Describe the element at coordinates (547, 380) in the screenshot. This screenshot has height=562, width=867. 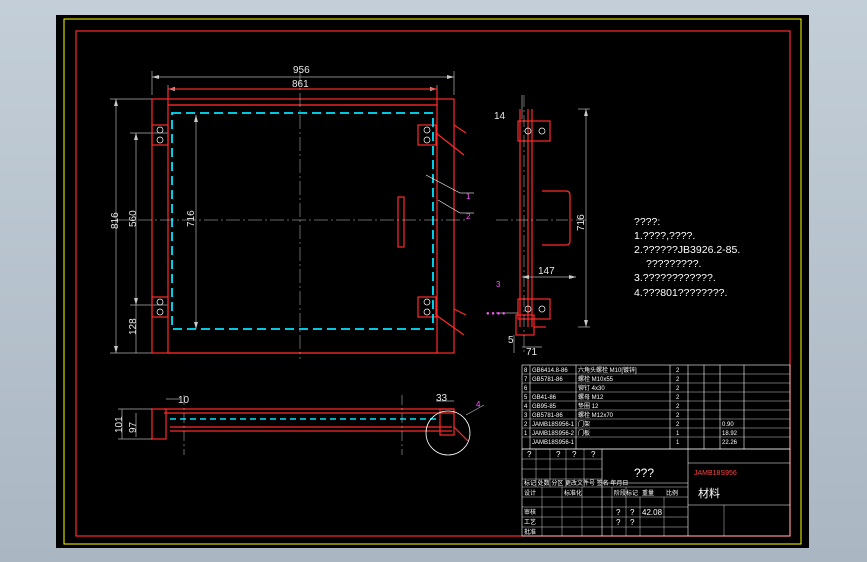
I see `svg-text: GB5781-86` at that location.